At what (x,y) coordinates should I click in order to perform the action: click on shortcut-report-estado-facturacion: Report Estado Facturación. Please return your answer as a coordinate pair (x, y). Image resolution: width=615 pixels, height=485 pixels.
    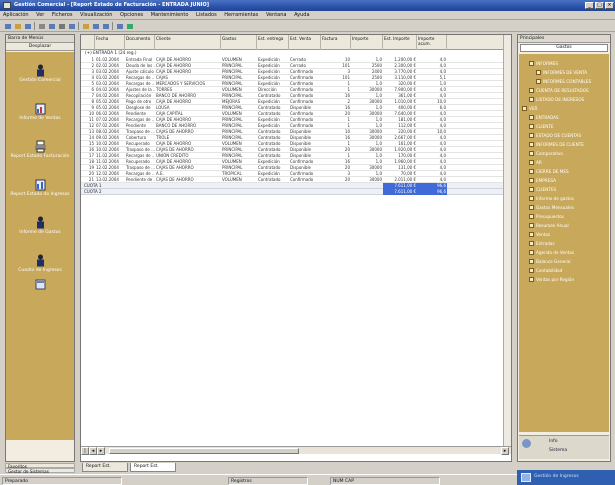
    Looking at the image, I should click on (40, 150).